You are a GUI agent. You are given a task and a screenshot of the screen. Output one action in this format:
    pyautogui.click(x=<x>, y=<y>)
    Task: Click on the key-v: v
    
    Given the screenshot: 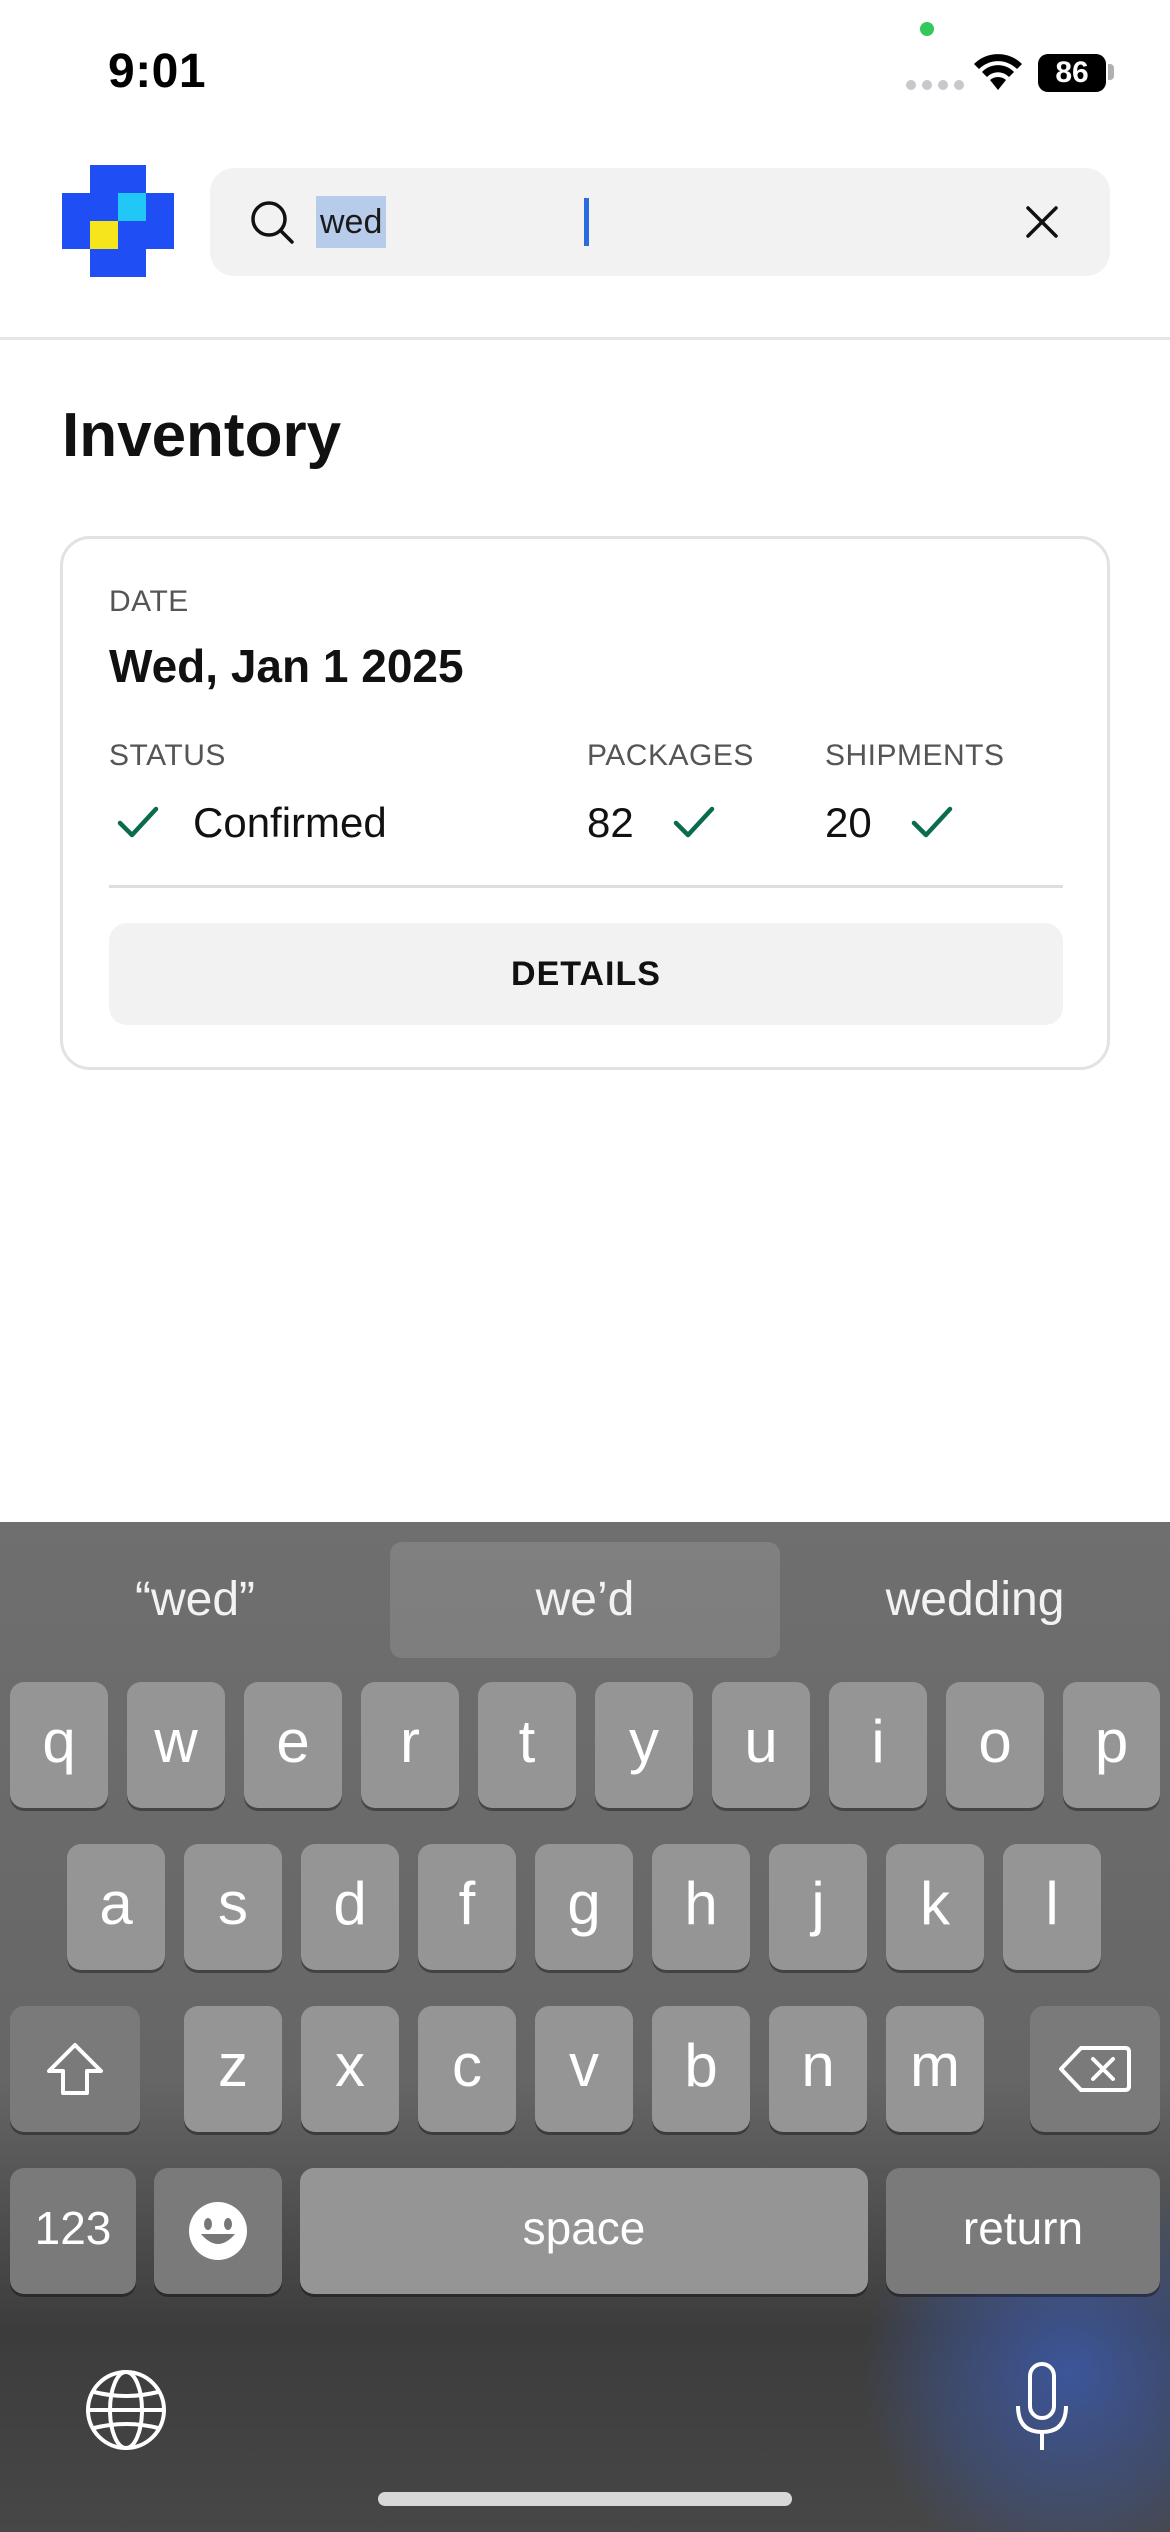 What is the action you would take?
    pyautogui.click(x=584, y=2069)
    